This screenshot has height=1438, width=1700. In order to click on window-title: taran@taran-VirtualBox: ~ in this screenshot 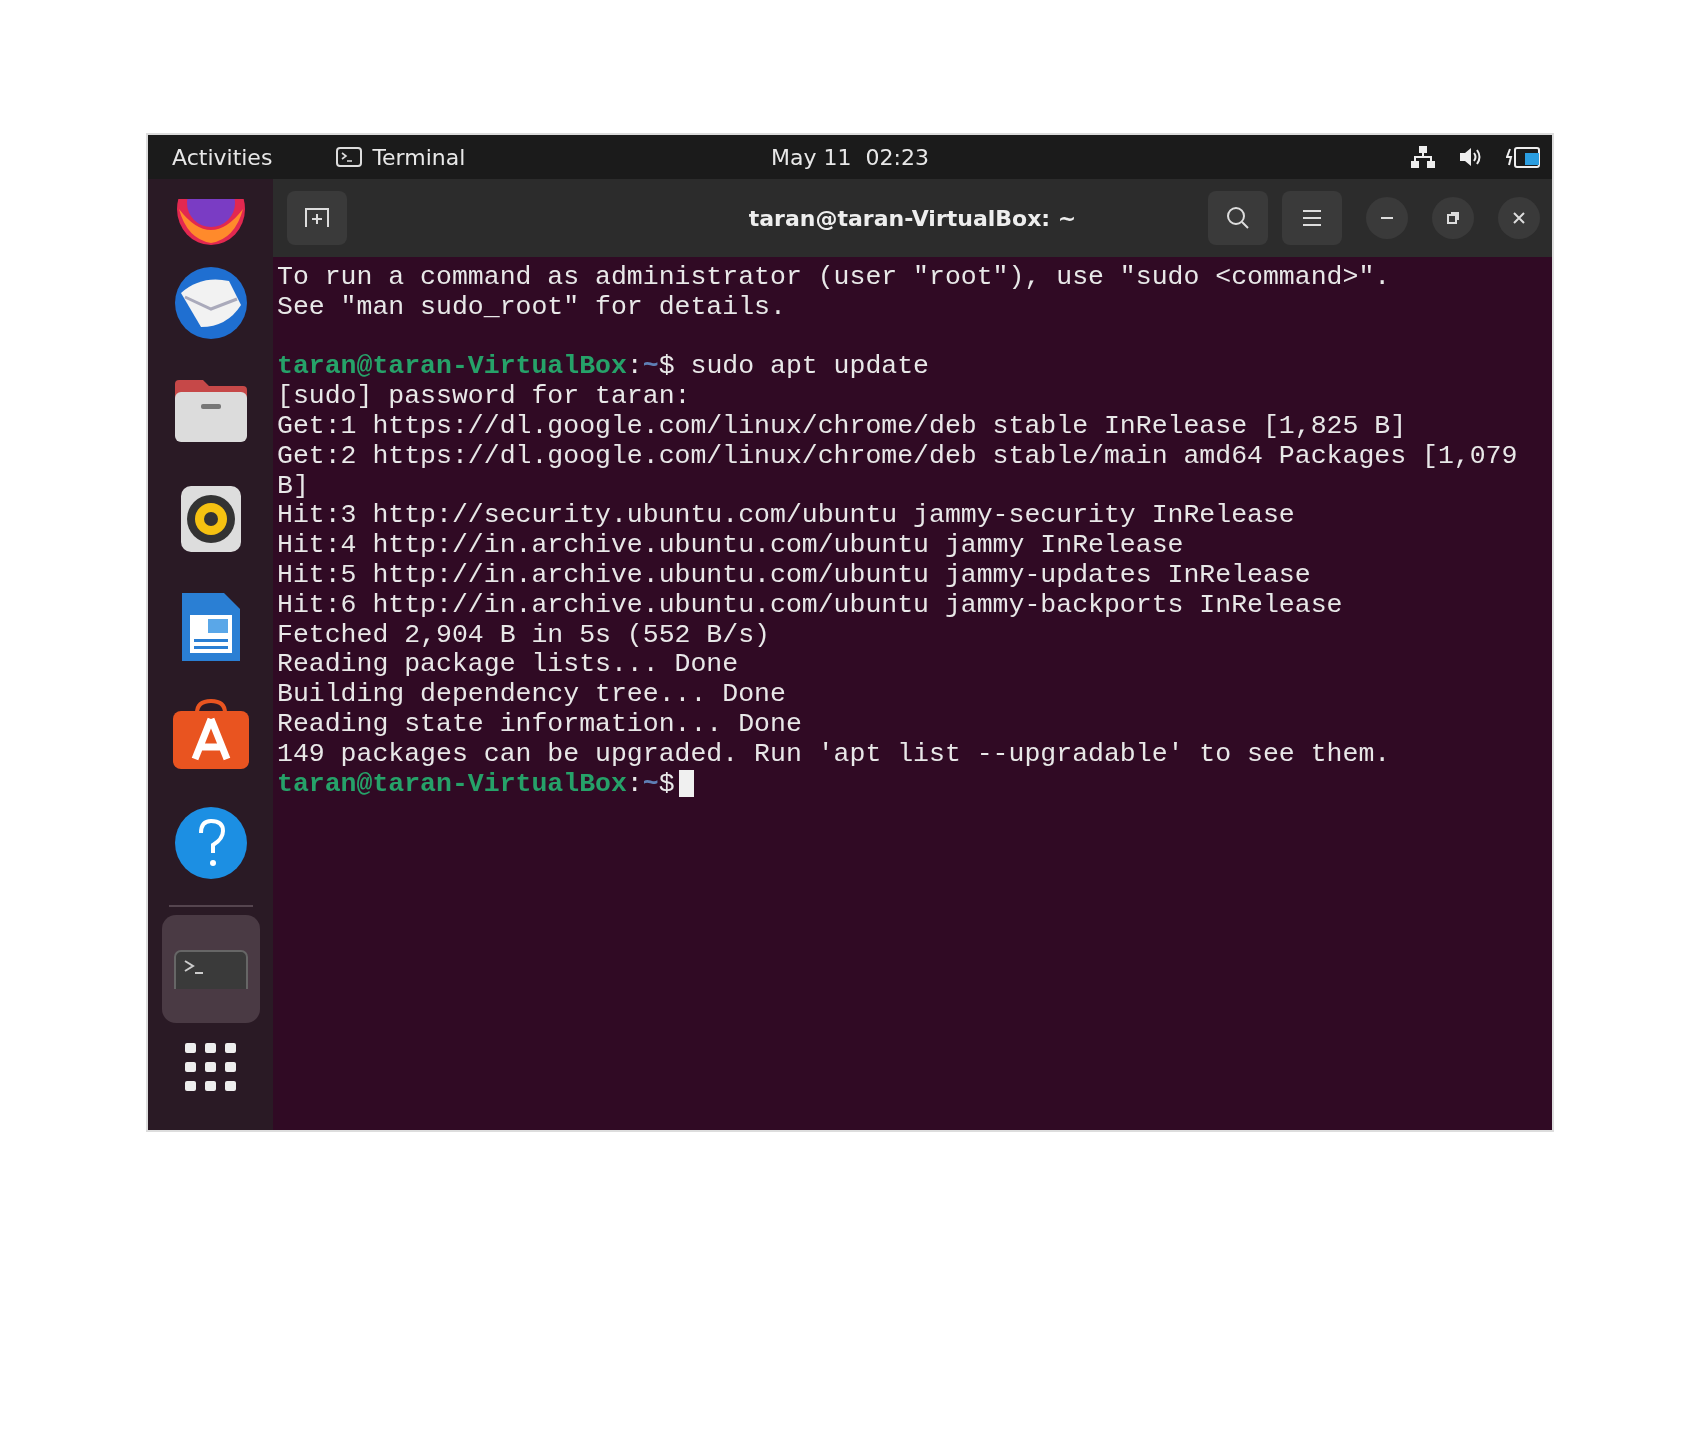, I will do `click(912, 218)`.